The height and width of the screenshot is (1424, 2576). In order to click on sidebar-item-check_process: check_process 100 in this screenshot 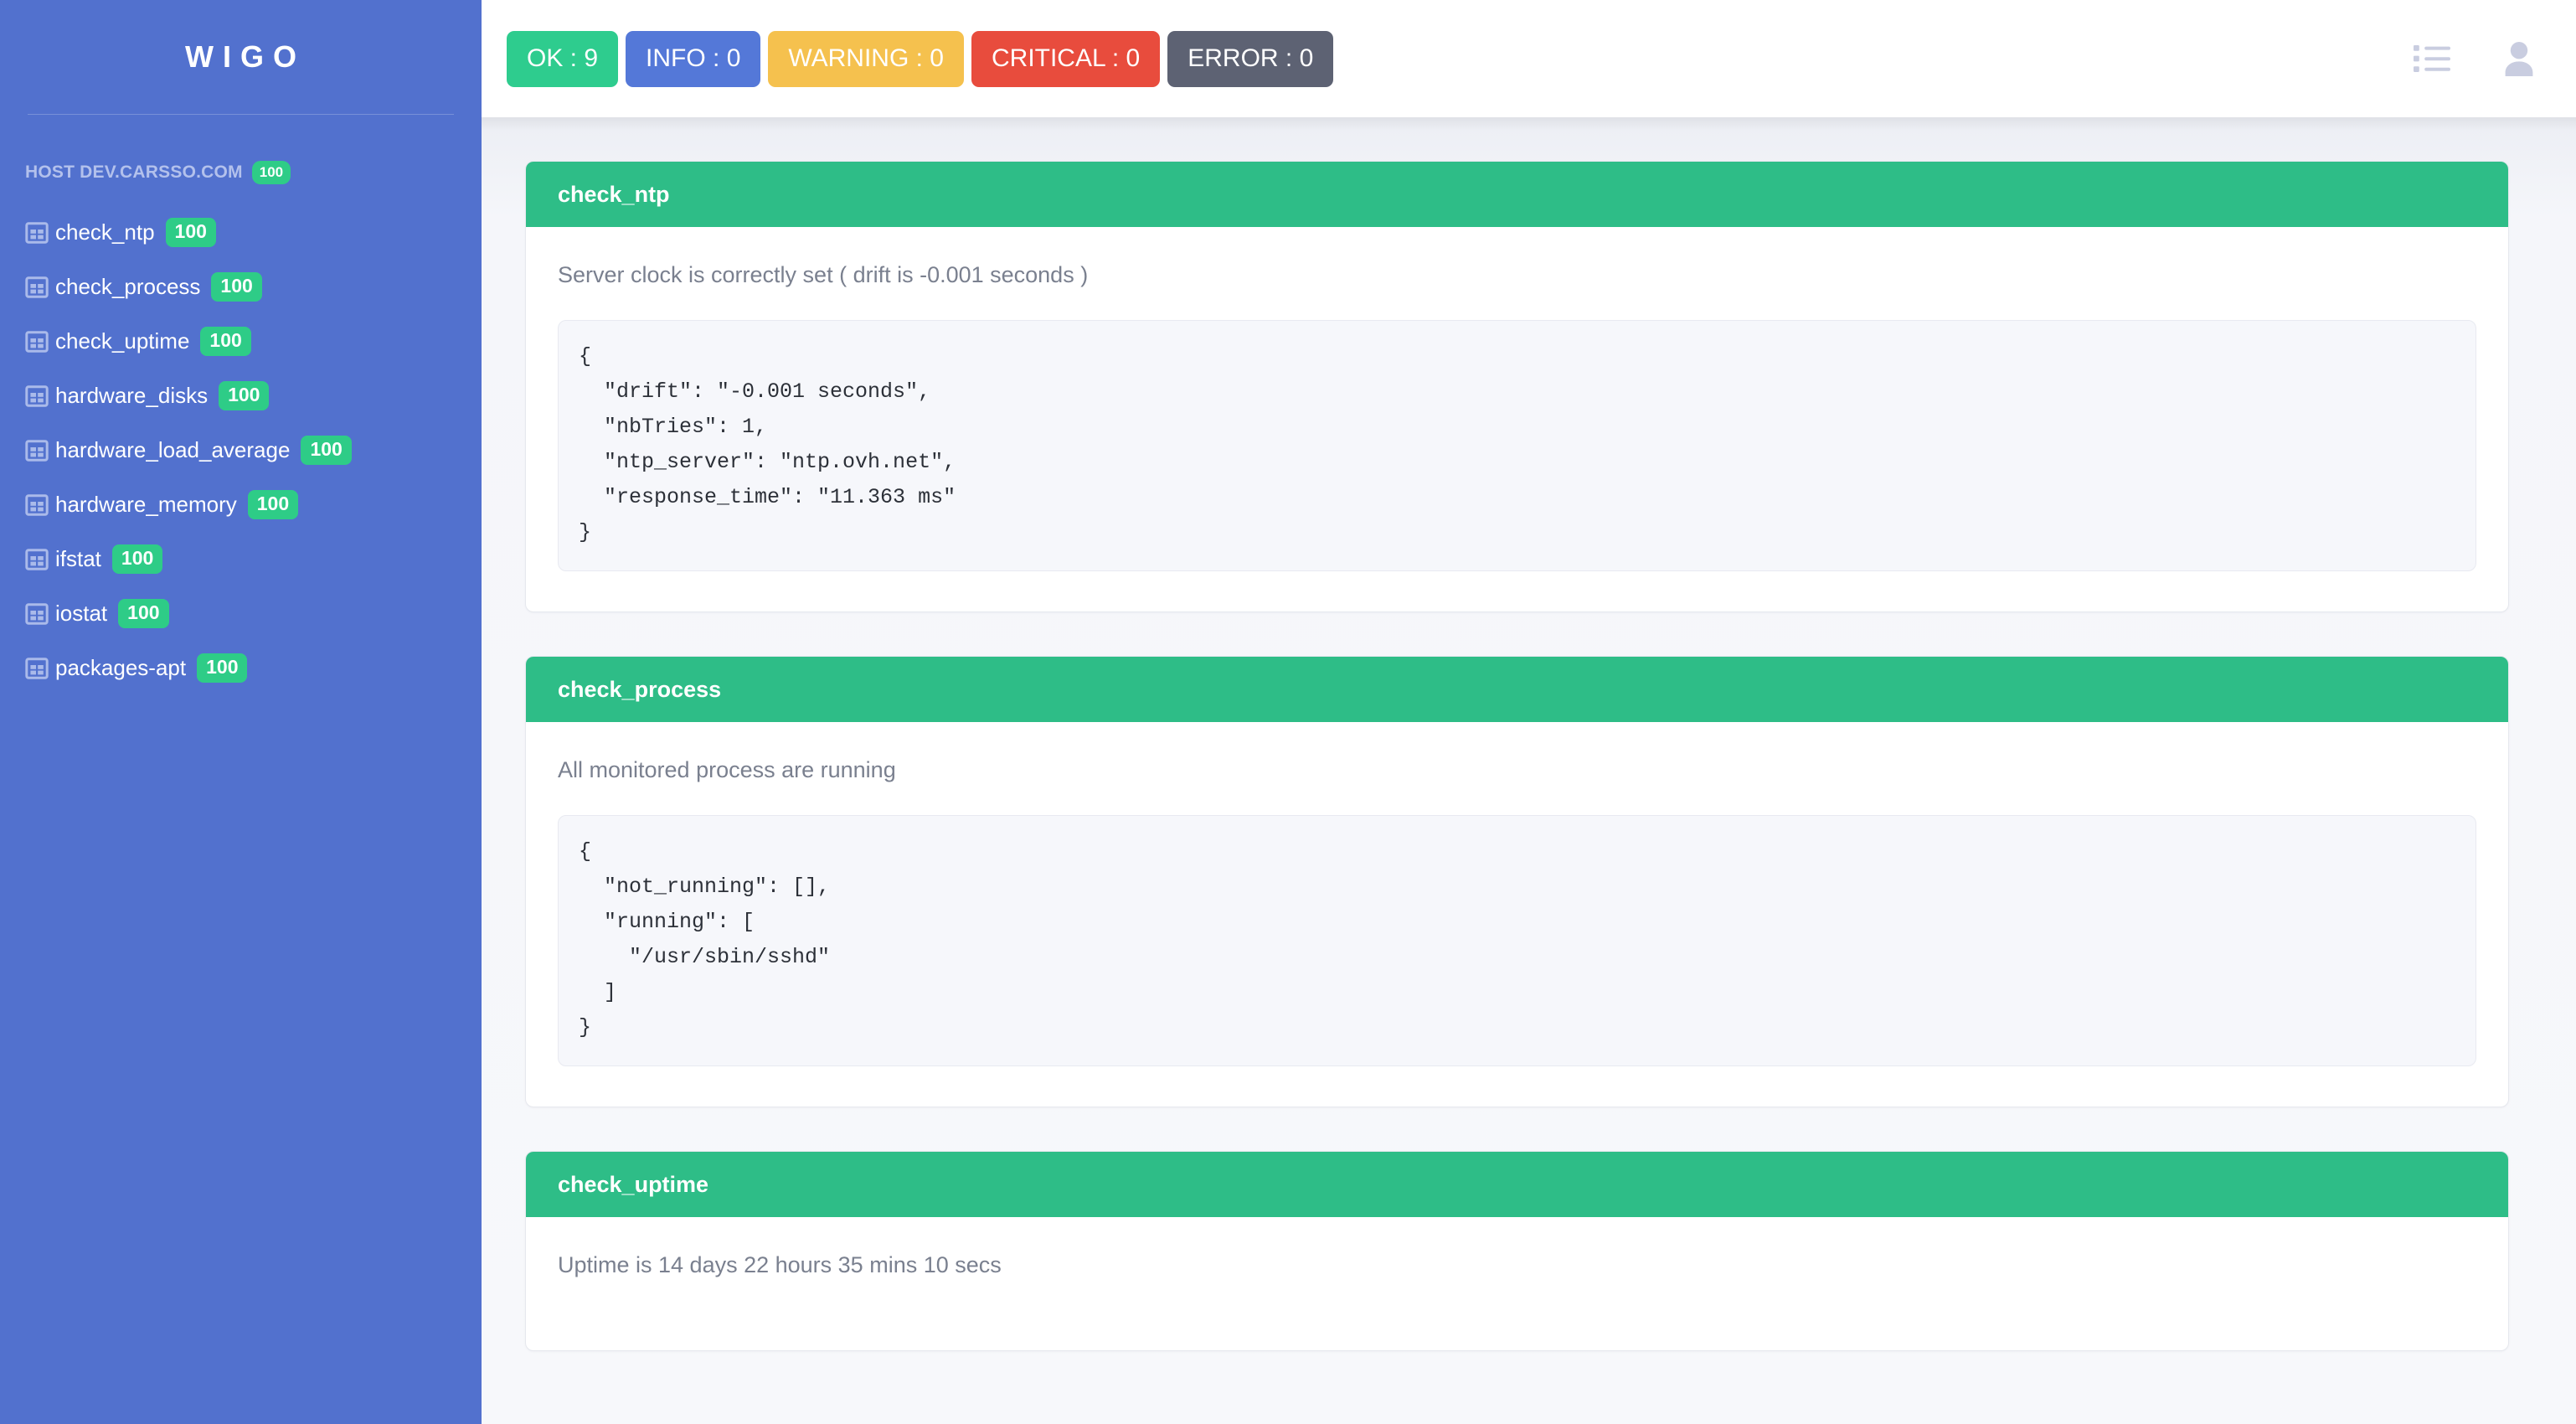, I will do `click(241, 287)`.